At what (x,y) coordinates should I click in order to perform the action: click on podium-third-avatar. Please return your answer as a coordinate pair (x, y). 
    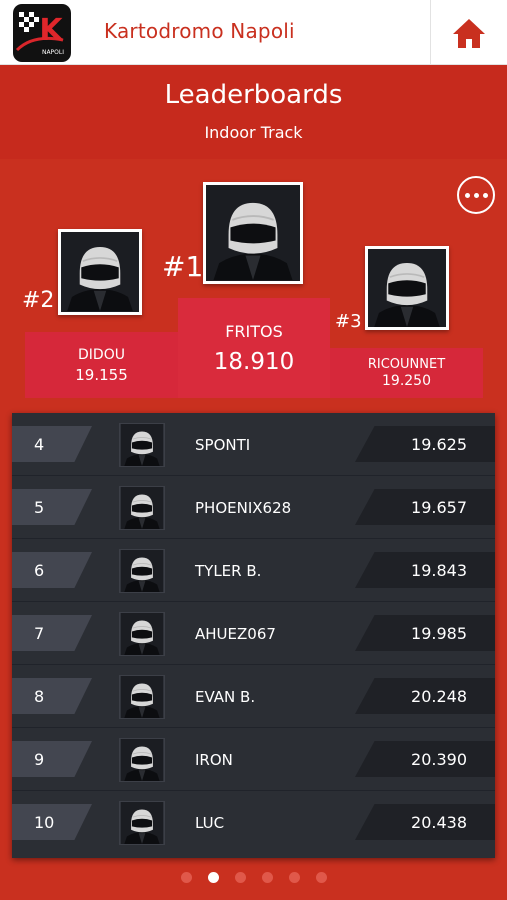
    Looking at the image, I should click on (407, 288).